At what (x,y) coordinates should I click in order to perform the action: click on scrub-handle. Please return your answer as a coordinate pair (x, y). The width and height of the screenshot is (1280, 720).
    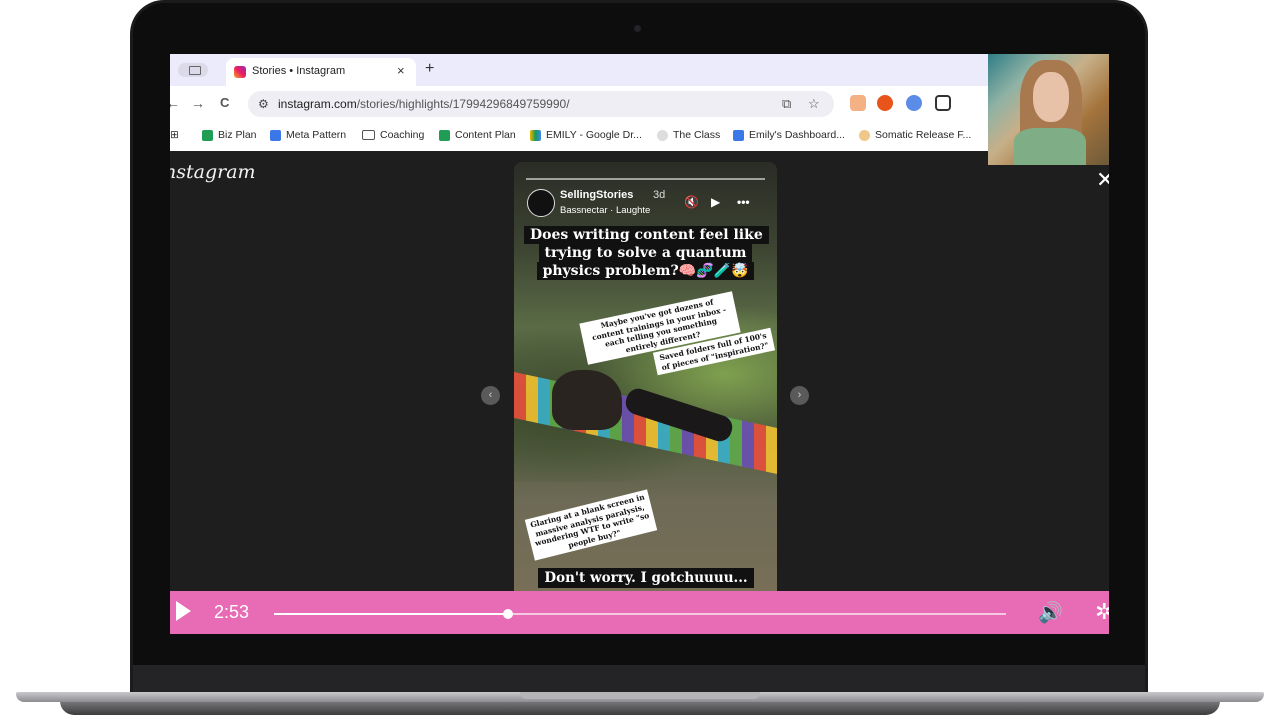
    Looking at the image, I should click on (508, 614).